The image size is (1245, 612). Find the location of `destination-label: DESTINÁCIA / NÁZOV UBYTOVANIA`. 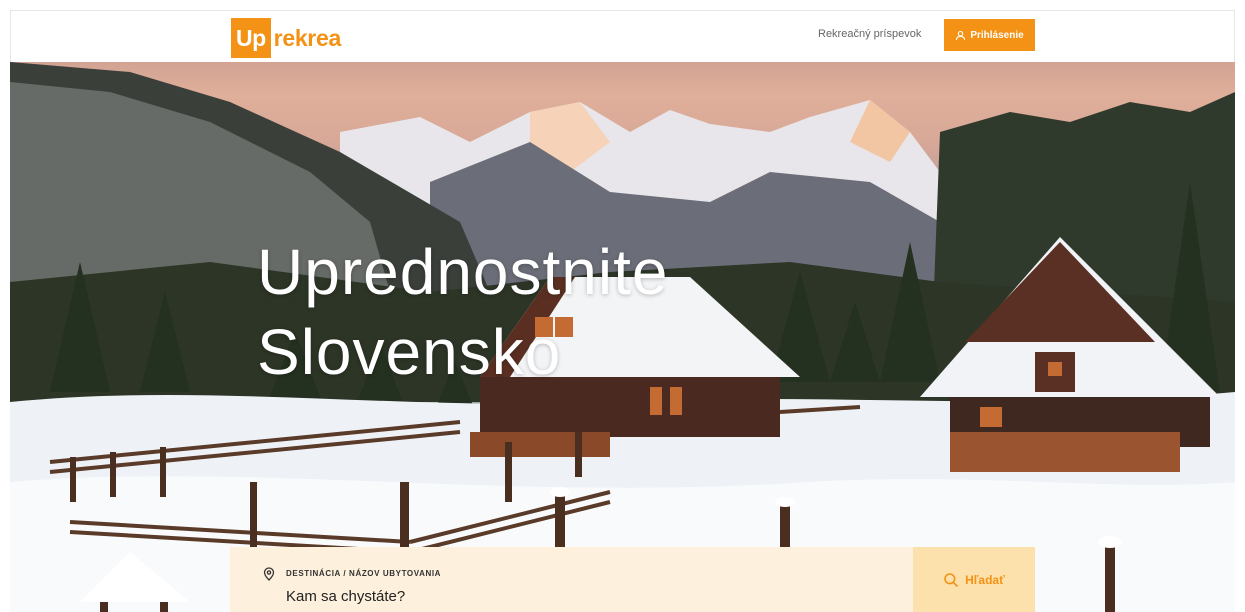

destination-label: DESTINÁCIA / NÁZOV UBYTOVANIA is located at coordinates (364, 573).